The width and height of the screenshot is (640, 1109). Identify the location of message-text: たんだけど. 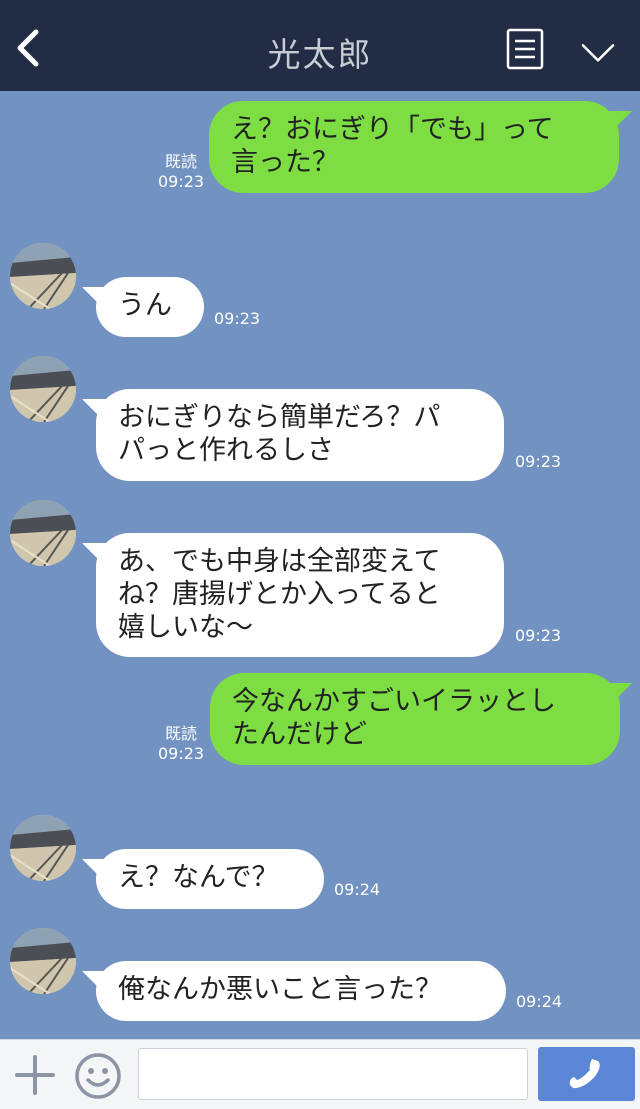
(299, 734).